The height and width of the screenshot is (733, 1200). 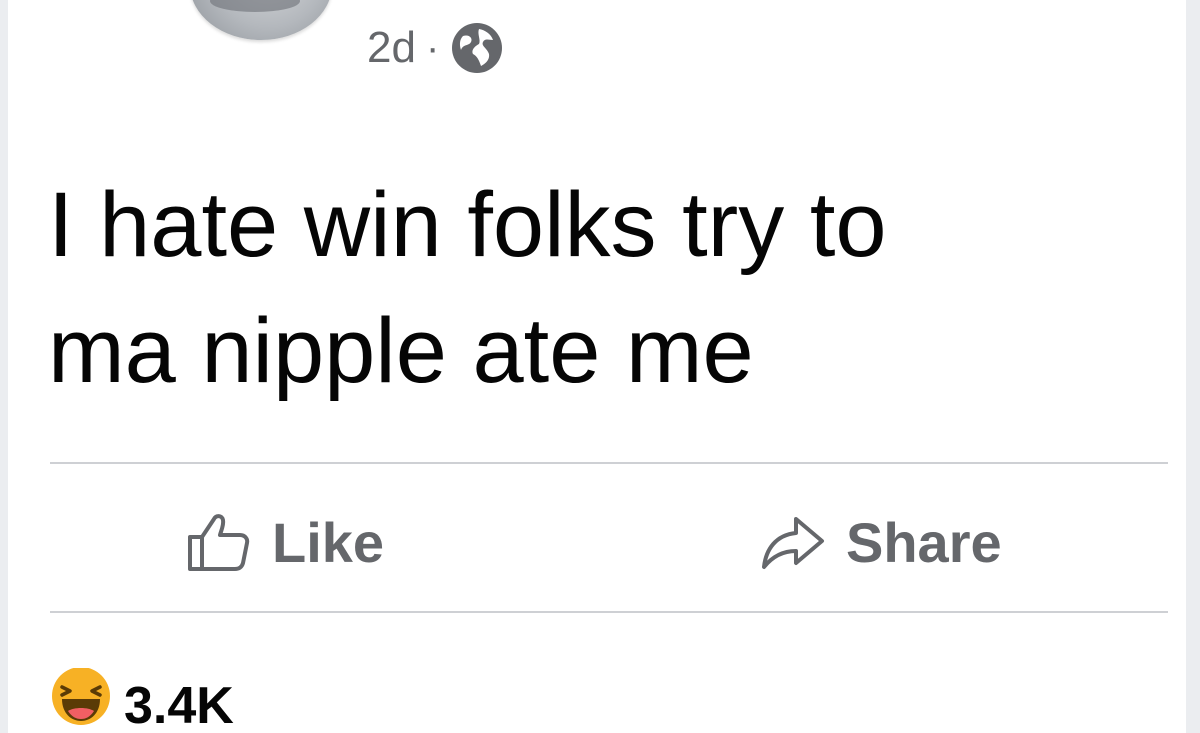 What do you see at coordinates (924, 542) in the screenshot?
I see `share-label: Share` at bounding box center [924, 542].